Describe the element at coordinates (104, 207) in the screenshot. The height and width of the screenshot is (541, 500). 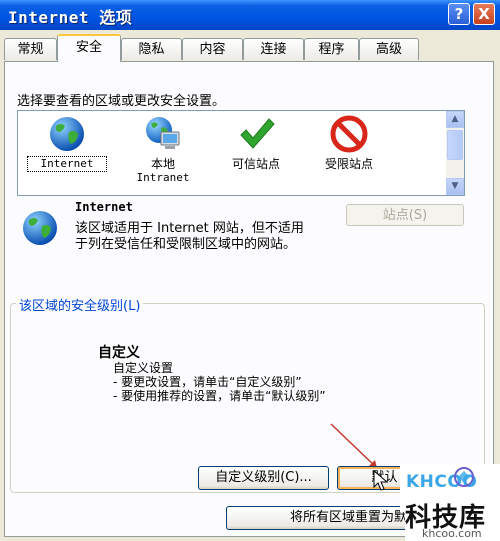
I see `selected-zone-name: Internet` at that location.